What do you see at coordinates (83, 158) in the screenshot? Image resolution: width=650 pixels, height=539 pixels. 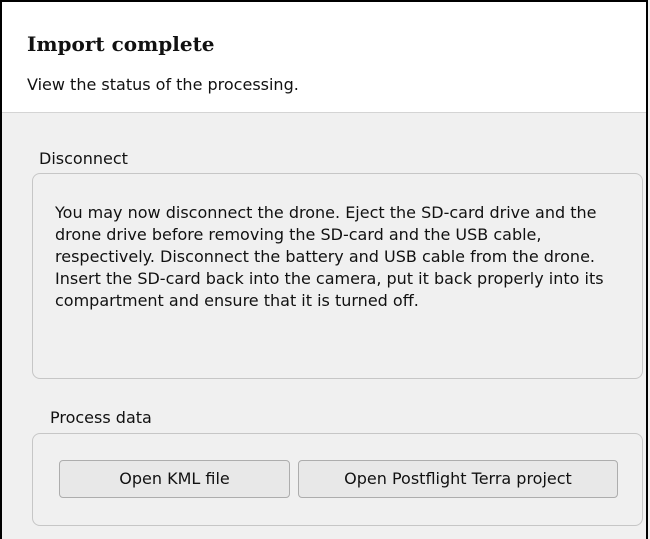 I see `disconnect-group-title: Disconnect` at bounding box center [83, 158].